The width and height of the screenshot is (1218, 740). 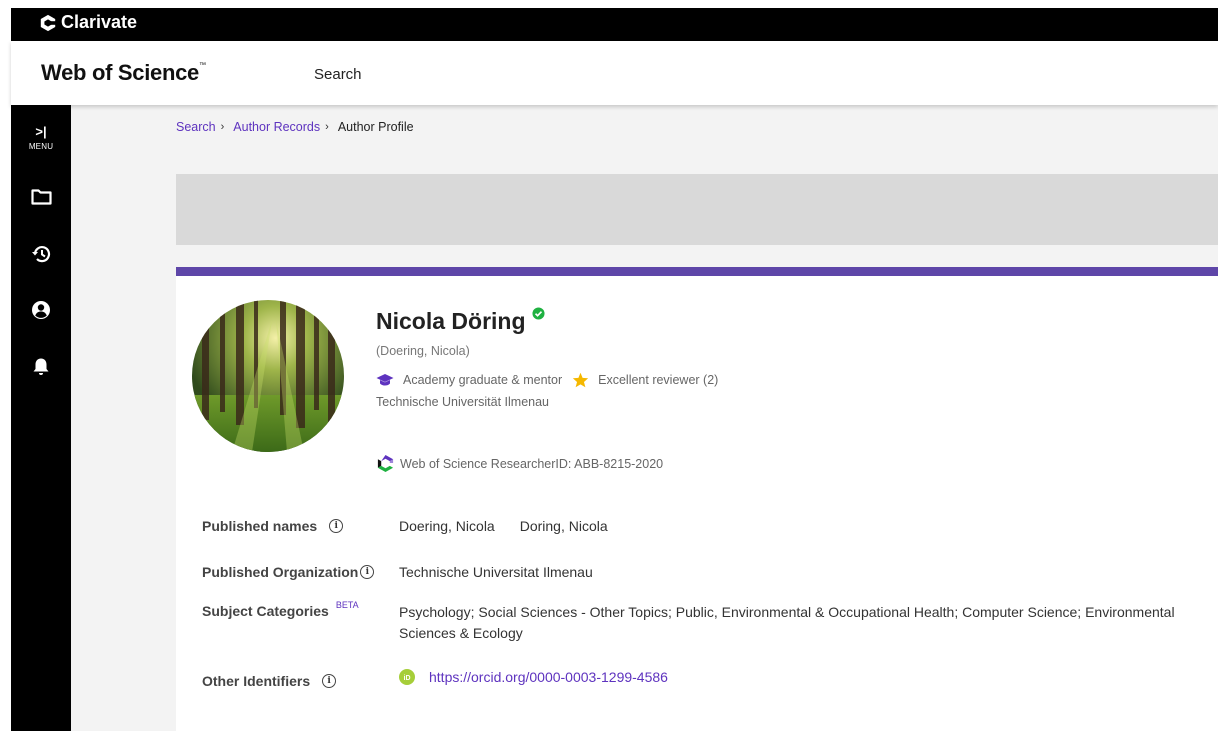 What do you see at coordinates (614, 24) in the screenshot?
I see `clarivate-bar: Clarivate` at bounding box center [614, 24].